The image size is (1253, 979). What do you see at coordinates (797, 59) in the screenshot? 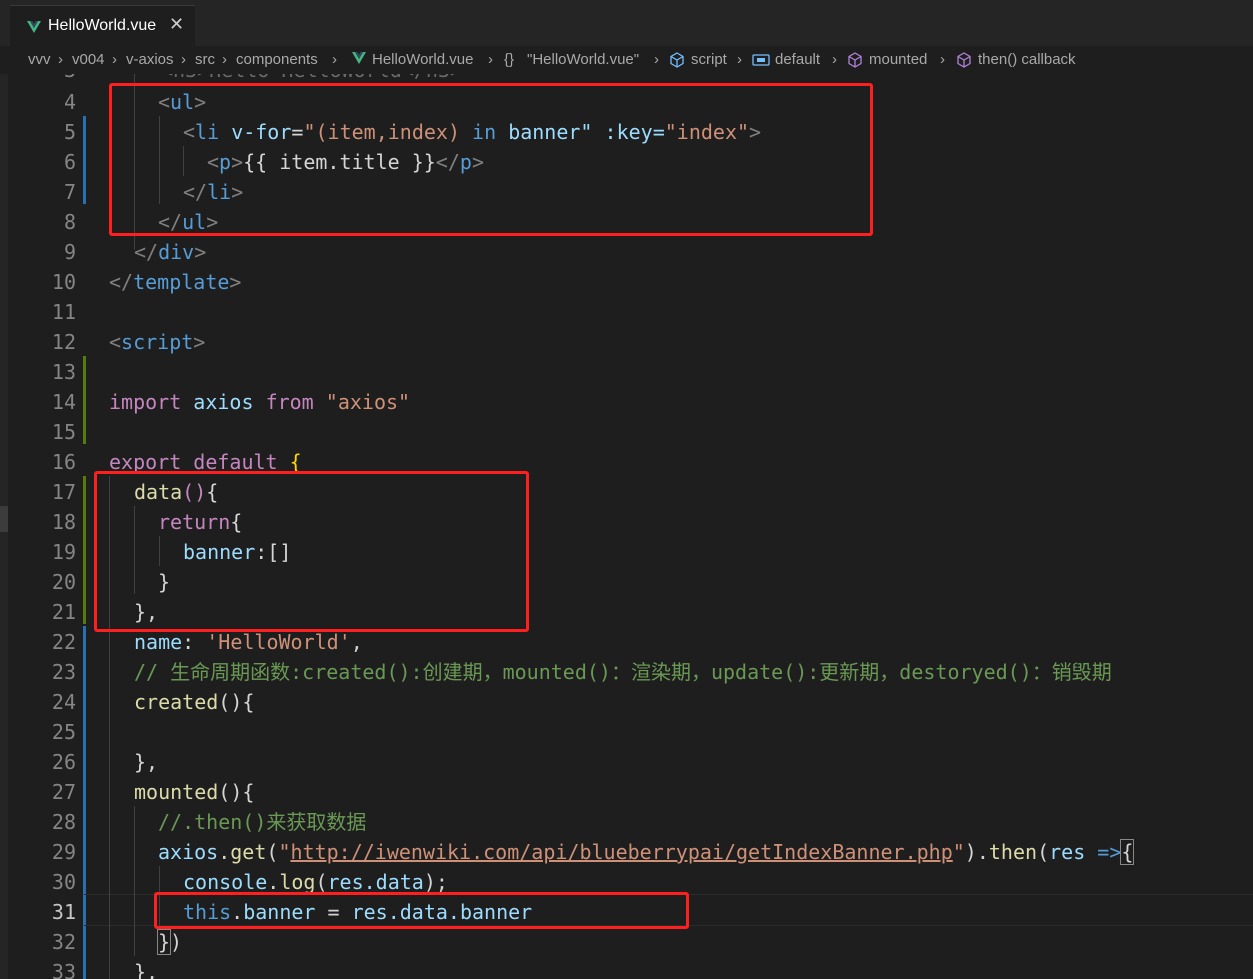
I see `breadcrumb-item-default: default` at bounding box center [797, 59].